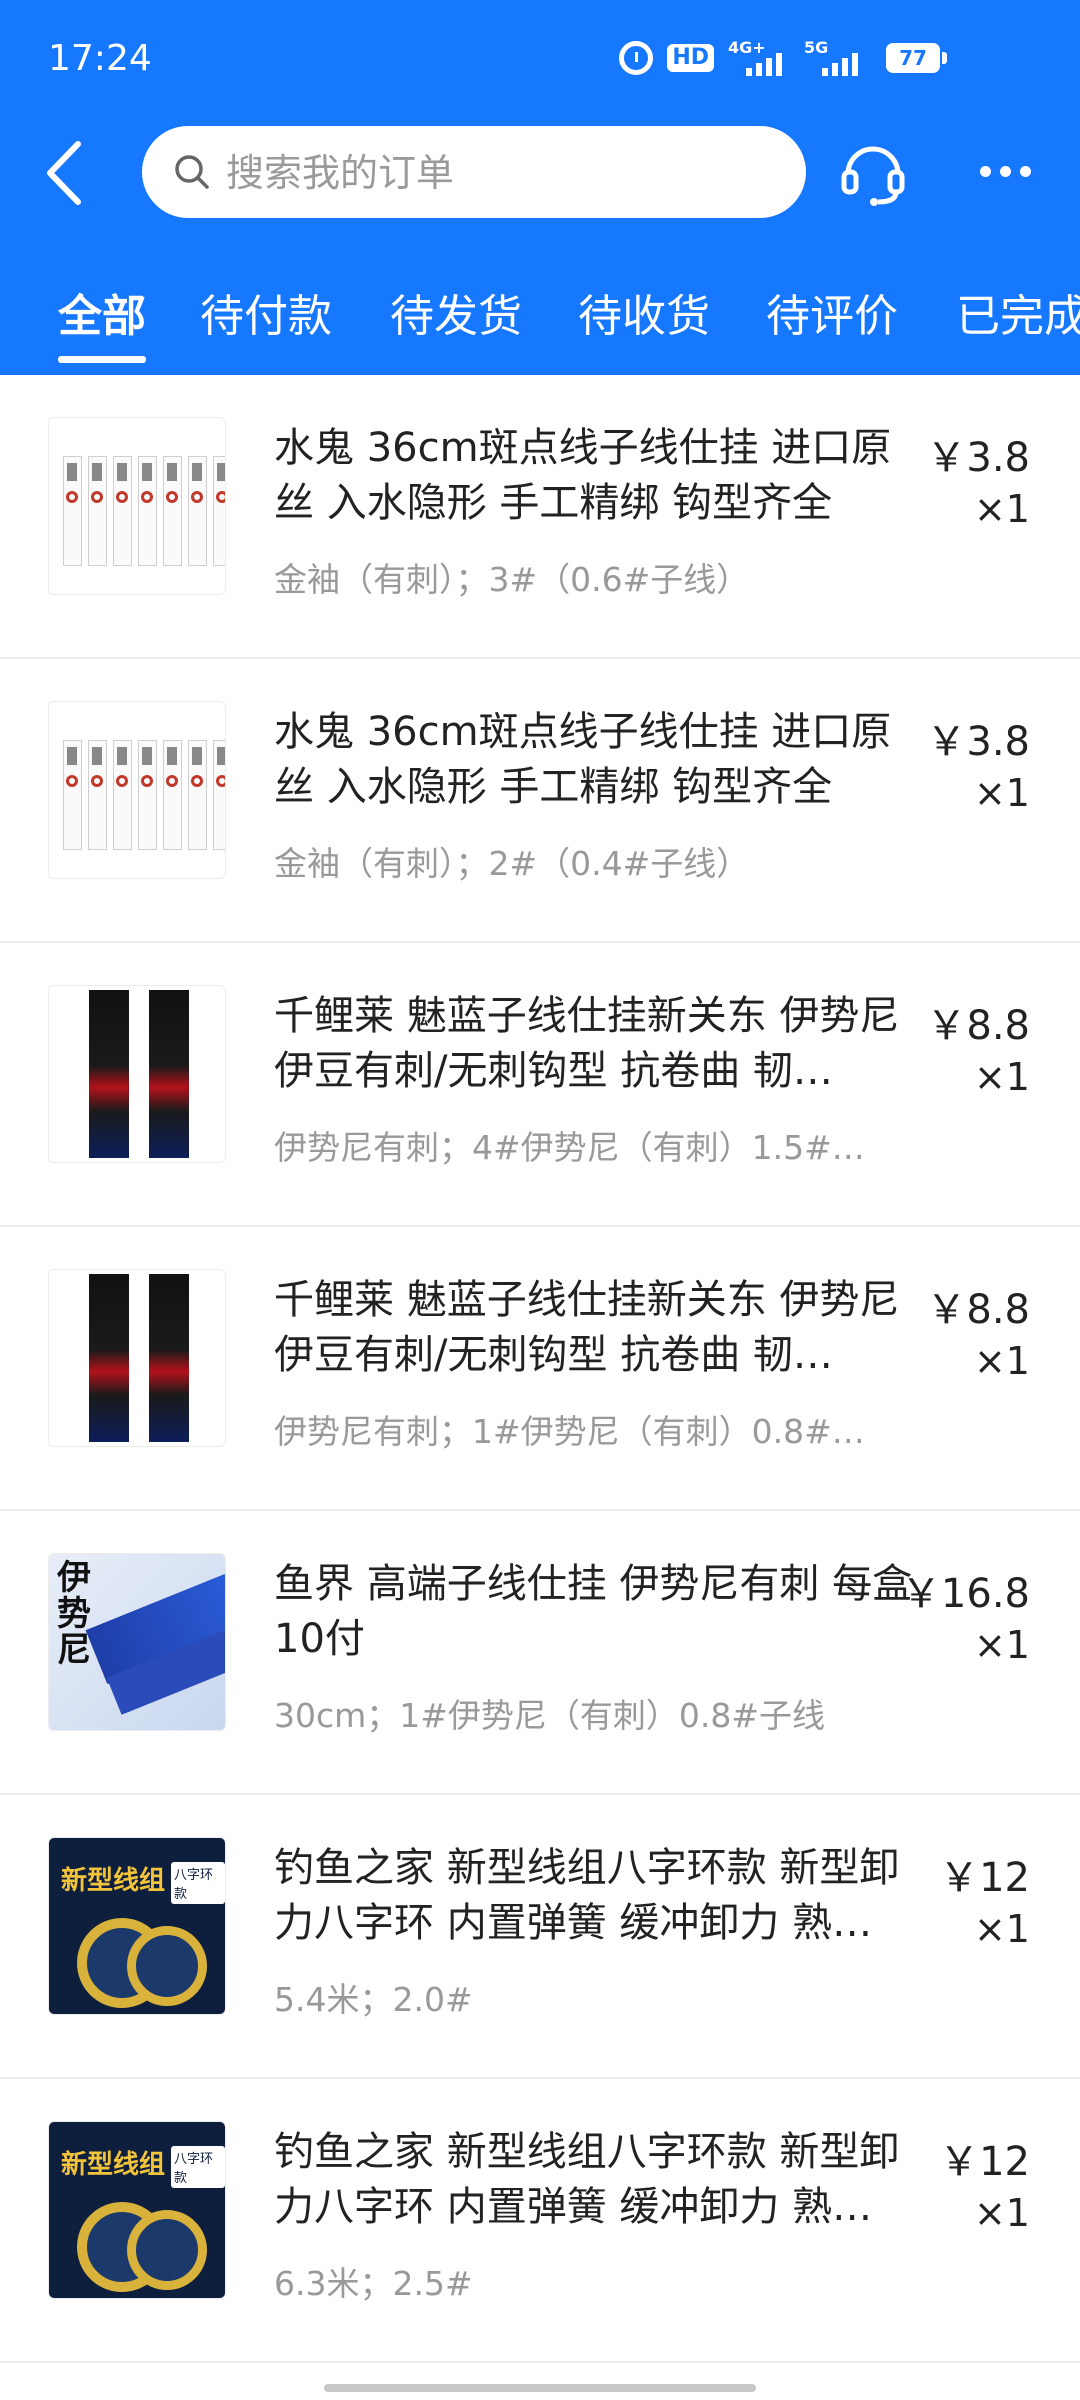 The image size is (1080, 2400). I want to click on status-time: 17:24, so click(100, 58).